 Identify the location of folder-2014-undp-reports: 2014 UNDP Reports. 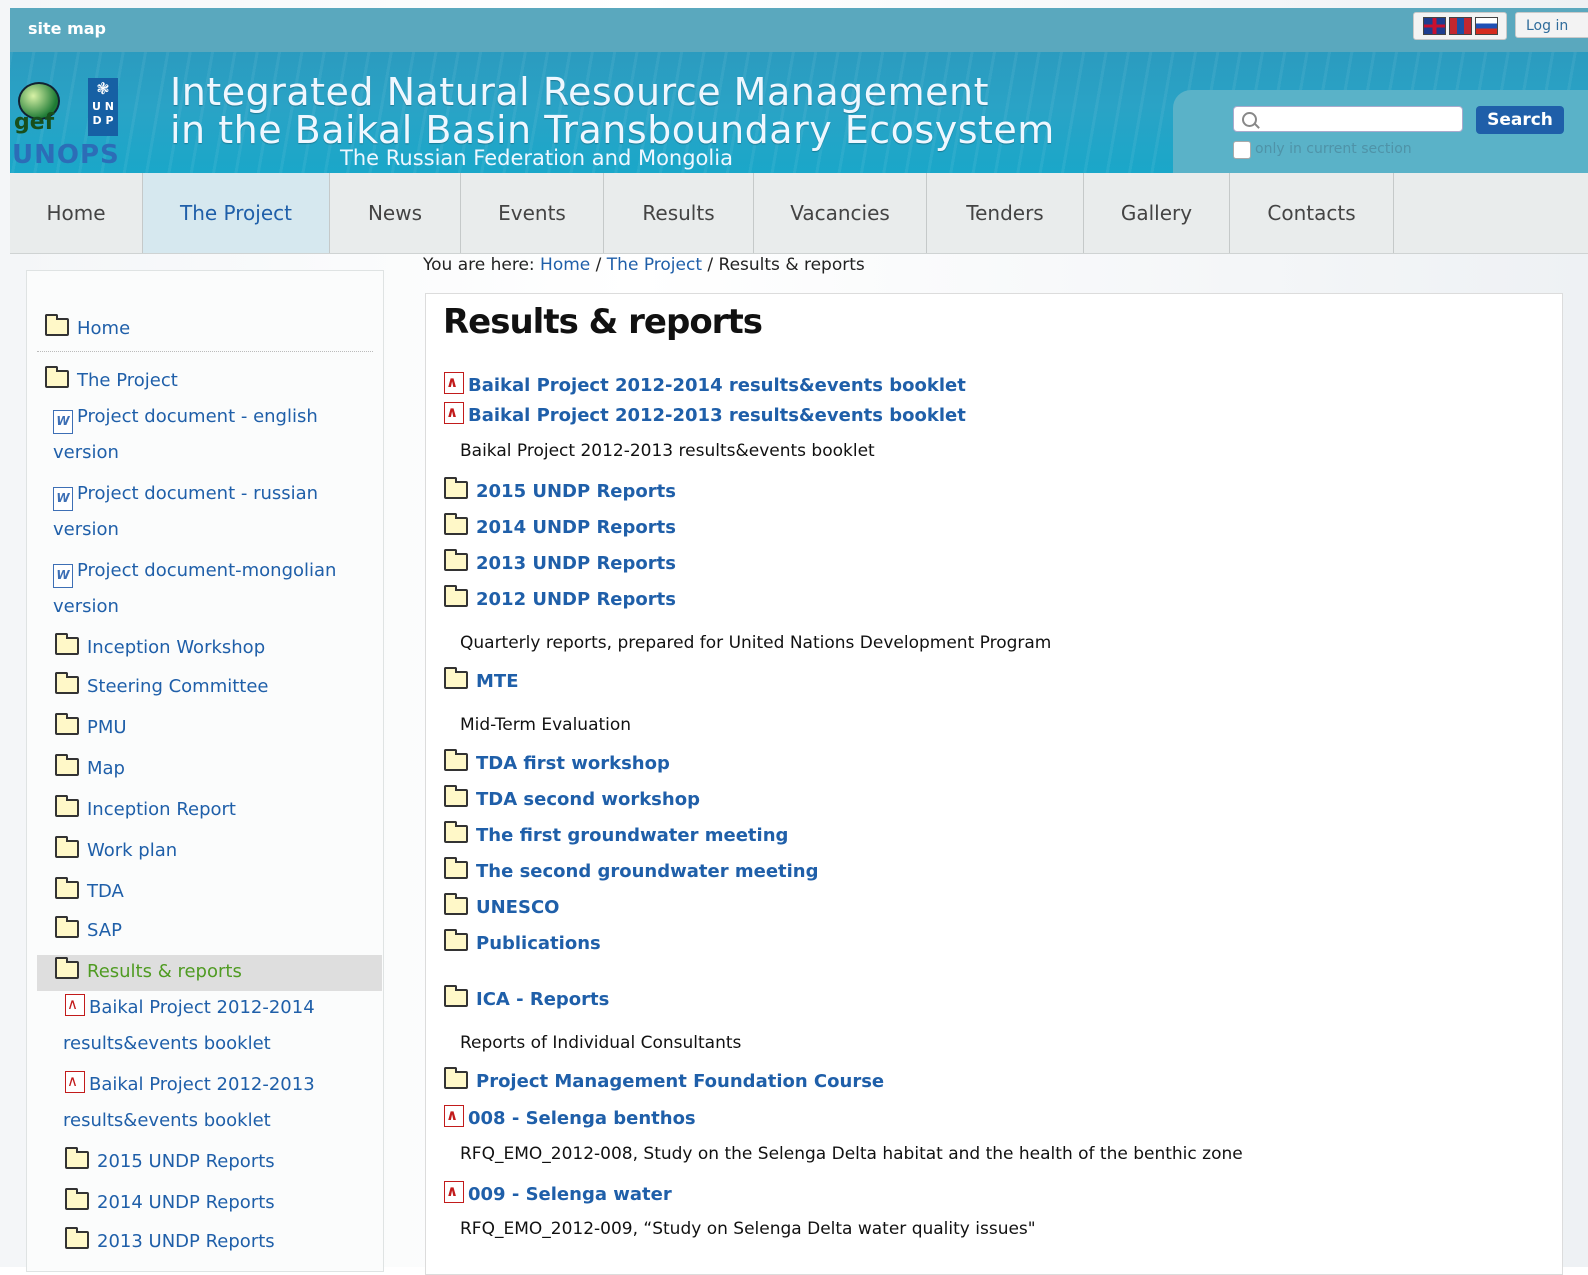
(560, 525).